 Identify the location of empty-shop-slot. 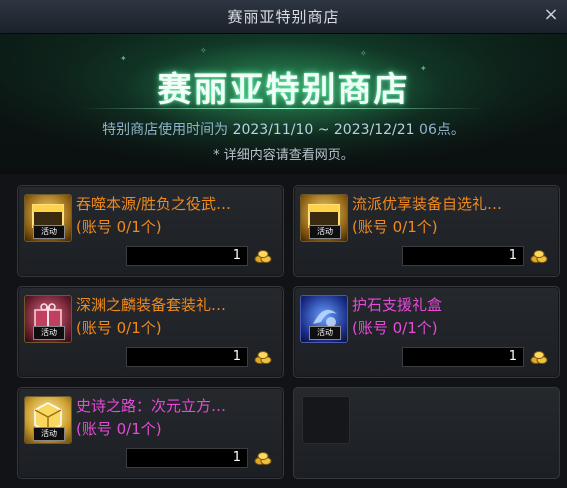
(426, 433).